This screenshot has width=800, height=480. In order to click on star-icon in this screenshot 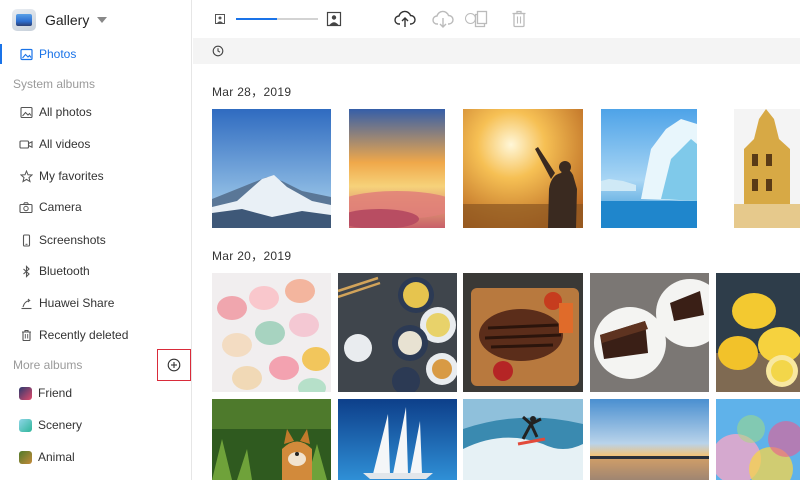, I will do `click(26, 176)`.